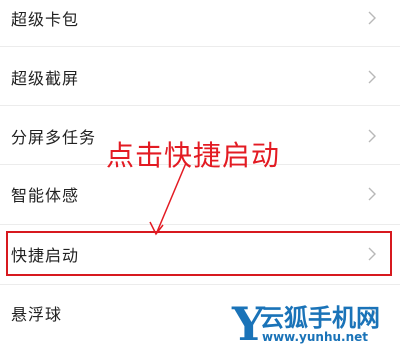  I want to click on settings-item-label: 超级卡包, so click(45, 19).